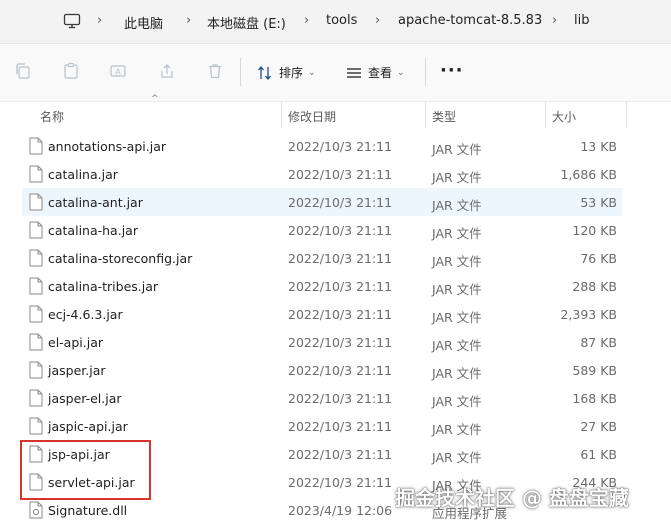 This screenshot has width=671, height=527. I want to click on svg-text: A, so click(118, 72).